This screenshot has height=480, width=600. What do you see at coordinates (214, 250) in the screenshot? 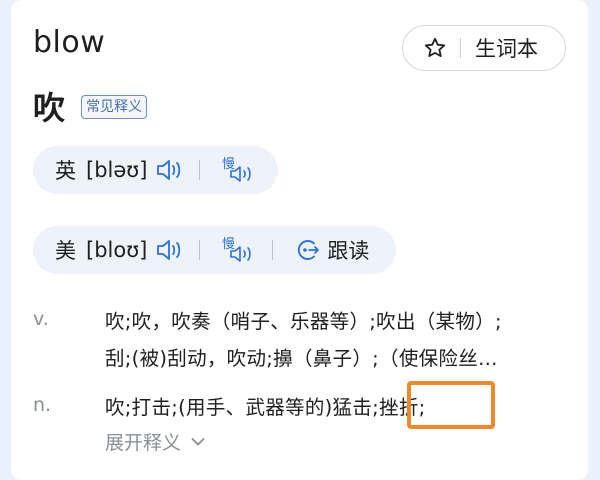
I see `pronunciation-us: 美 [bloʊ] 慢 跟读` at bounding box center [214, 250].